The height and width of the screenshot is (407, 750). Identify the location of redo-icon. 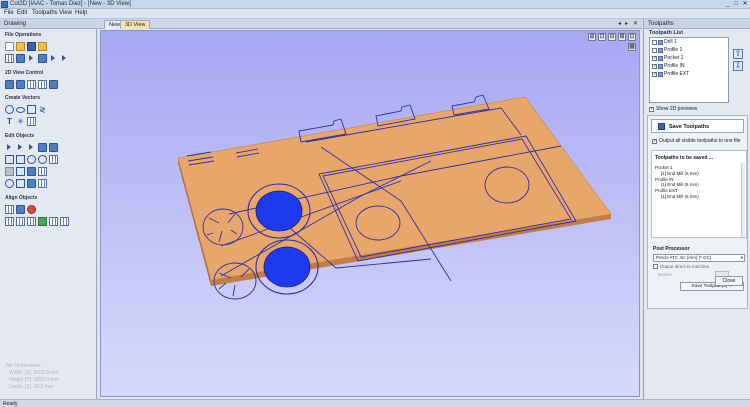
(64, 58).